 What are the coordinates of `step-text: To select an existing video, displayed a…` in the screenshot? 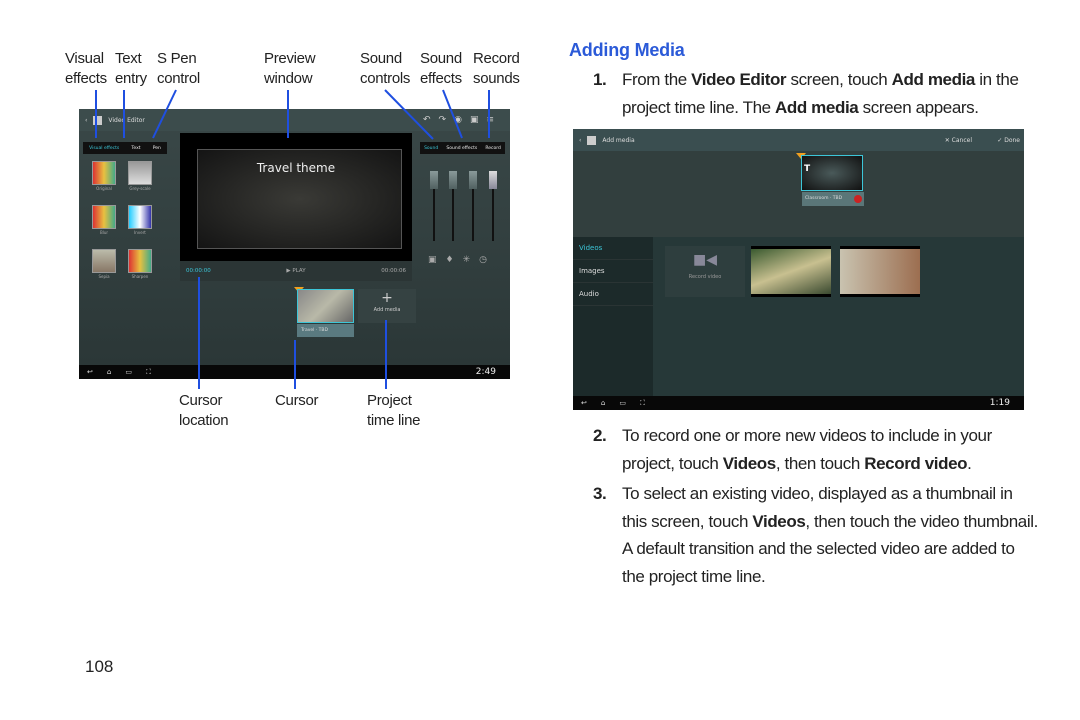 It's located at (830, 535).